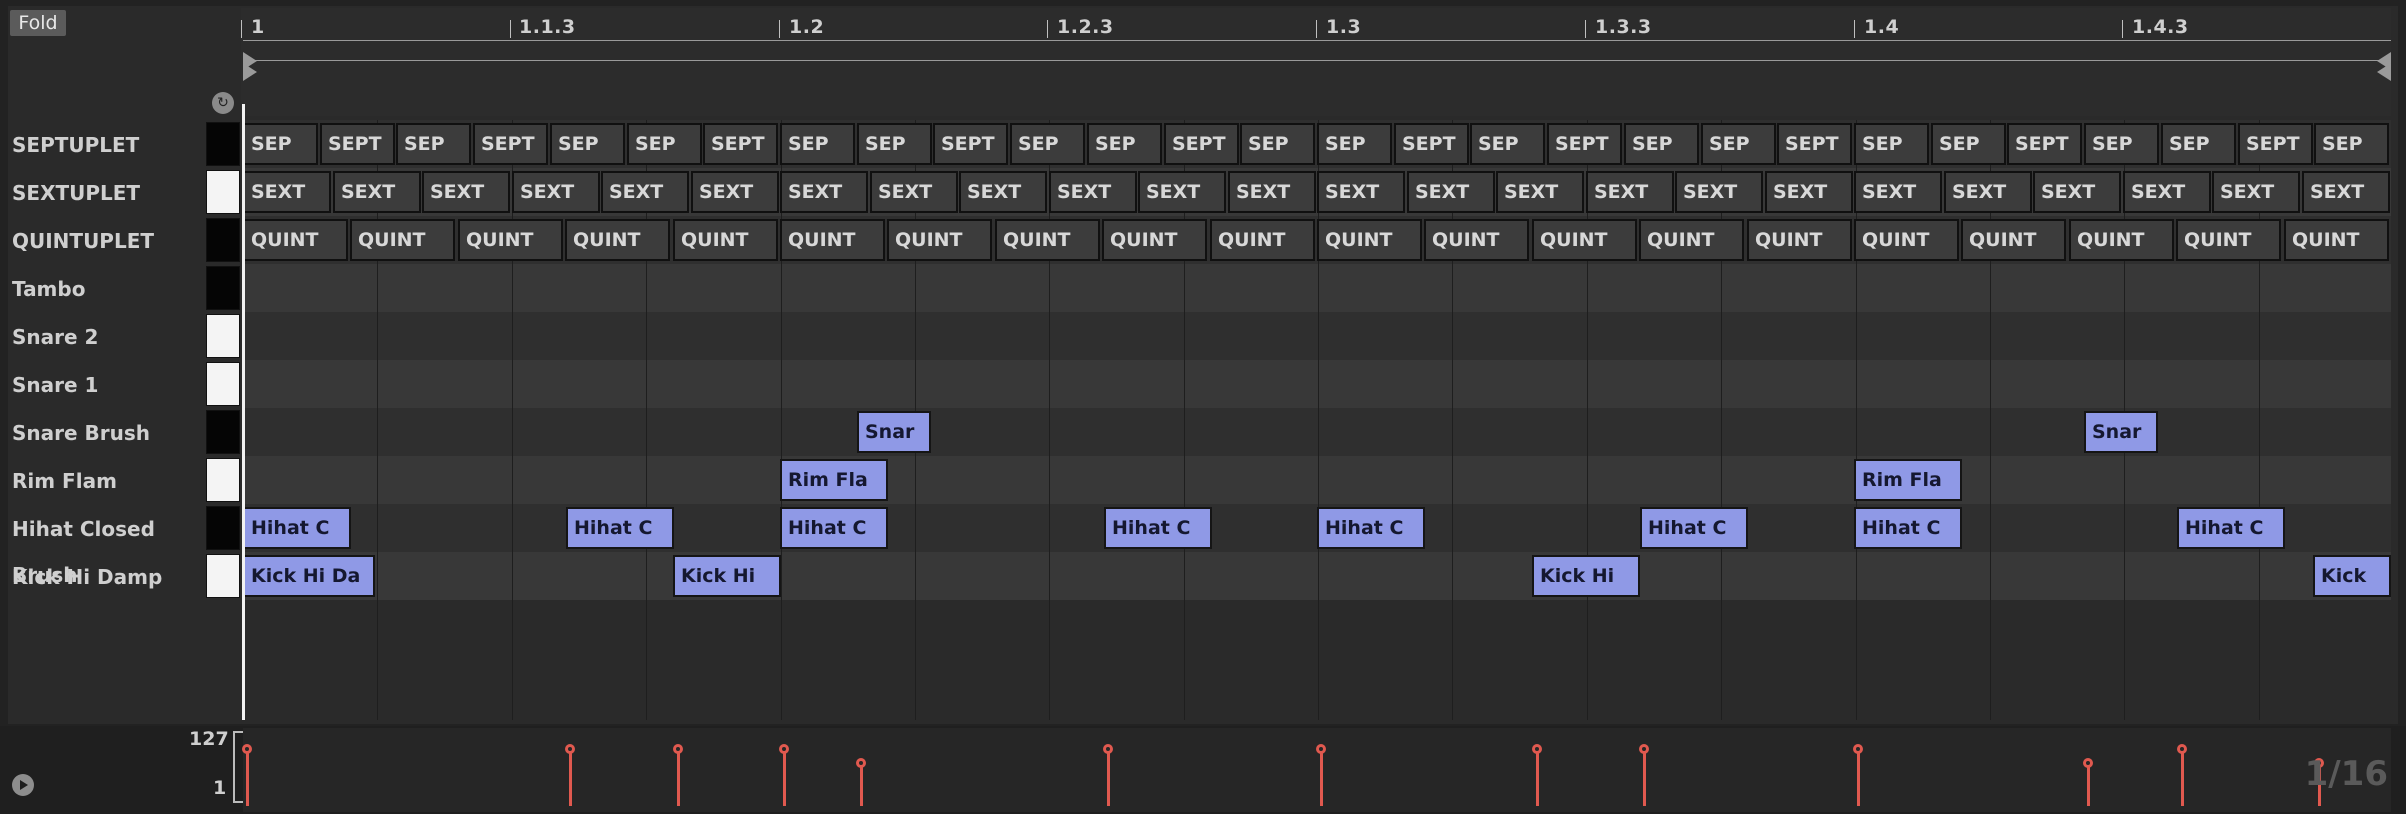  I want to click on midi-note: Snar, so click(2121, 432).